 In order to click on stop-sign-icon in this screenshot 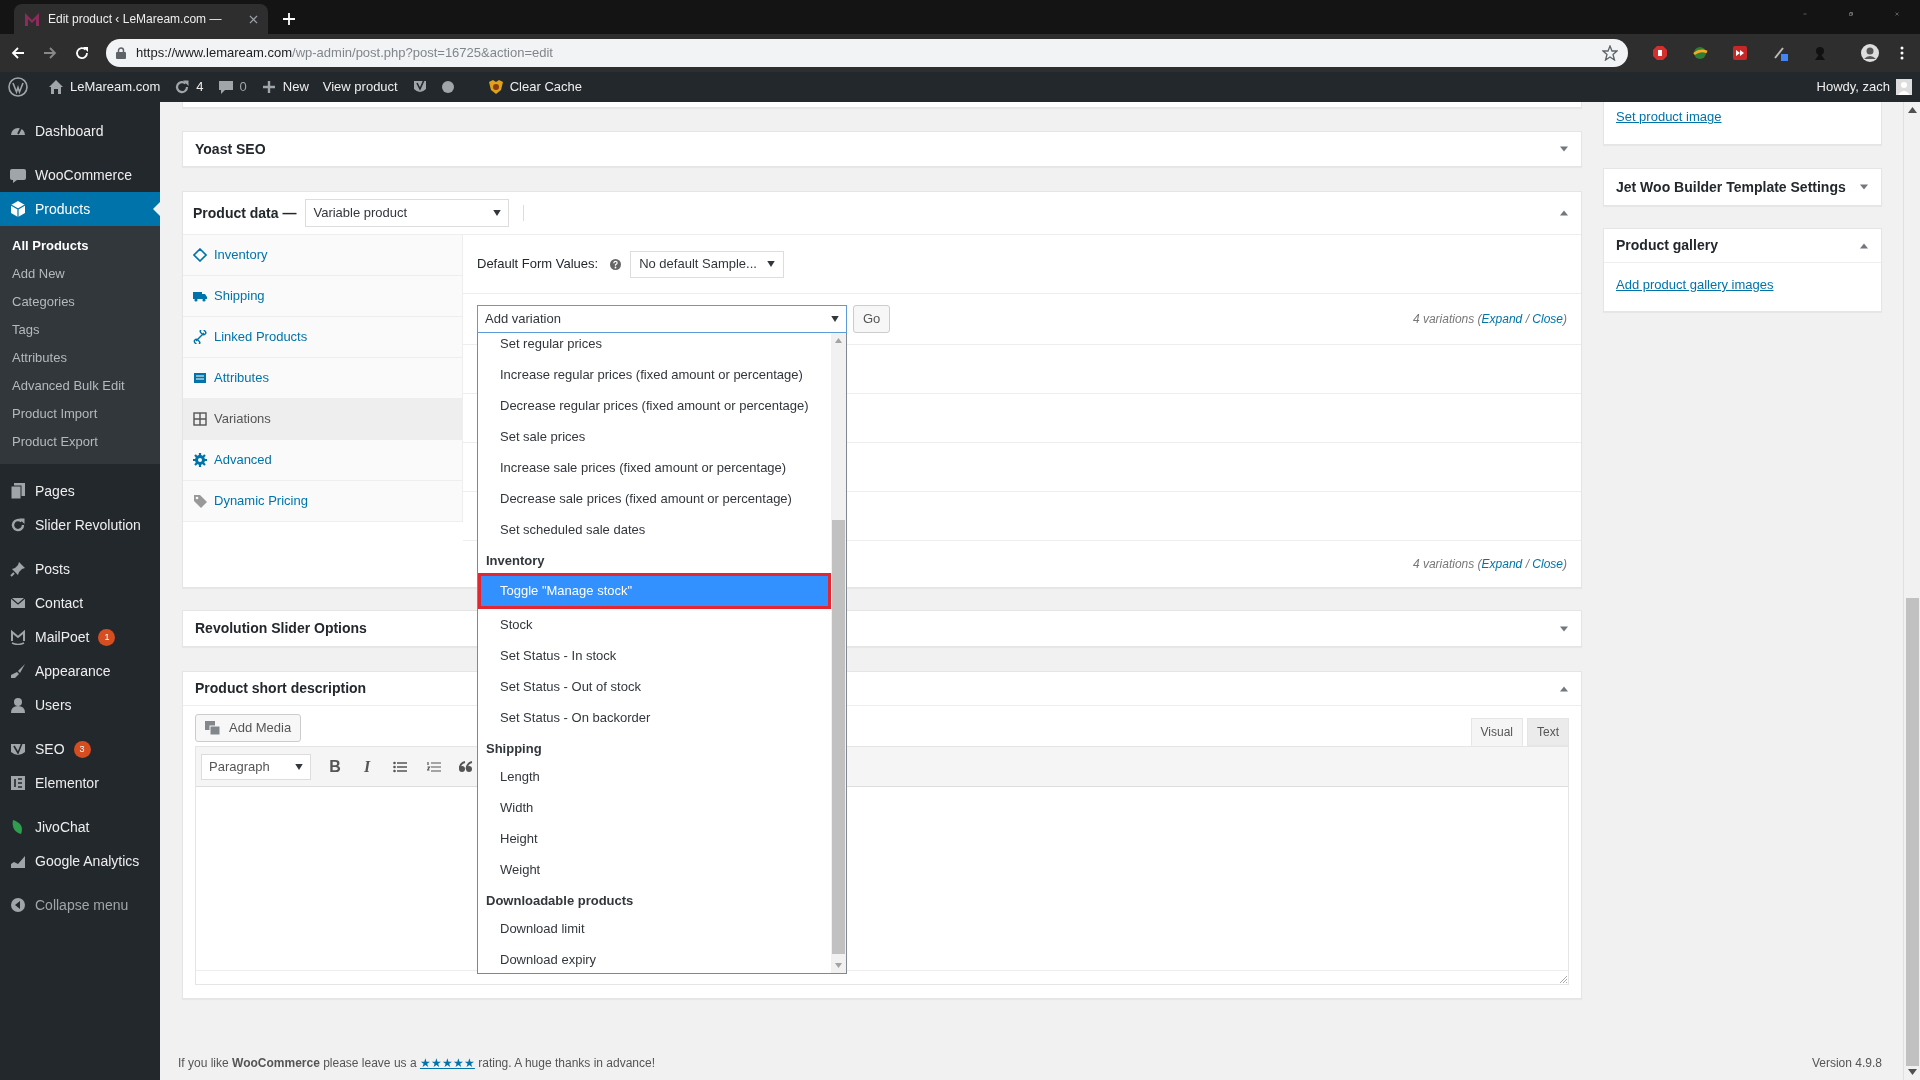, I will do `click(1660, 53)`.